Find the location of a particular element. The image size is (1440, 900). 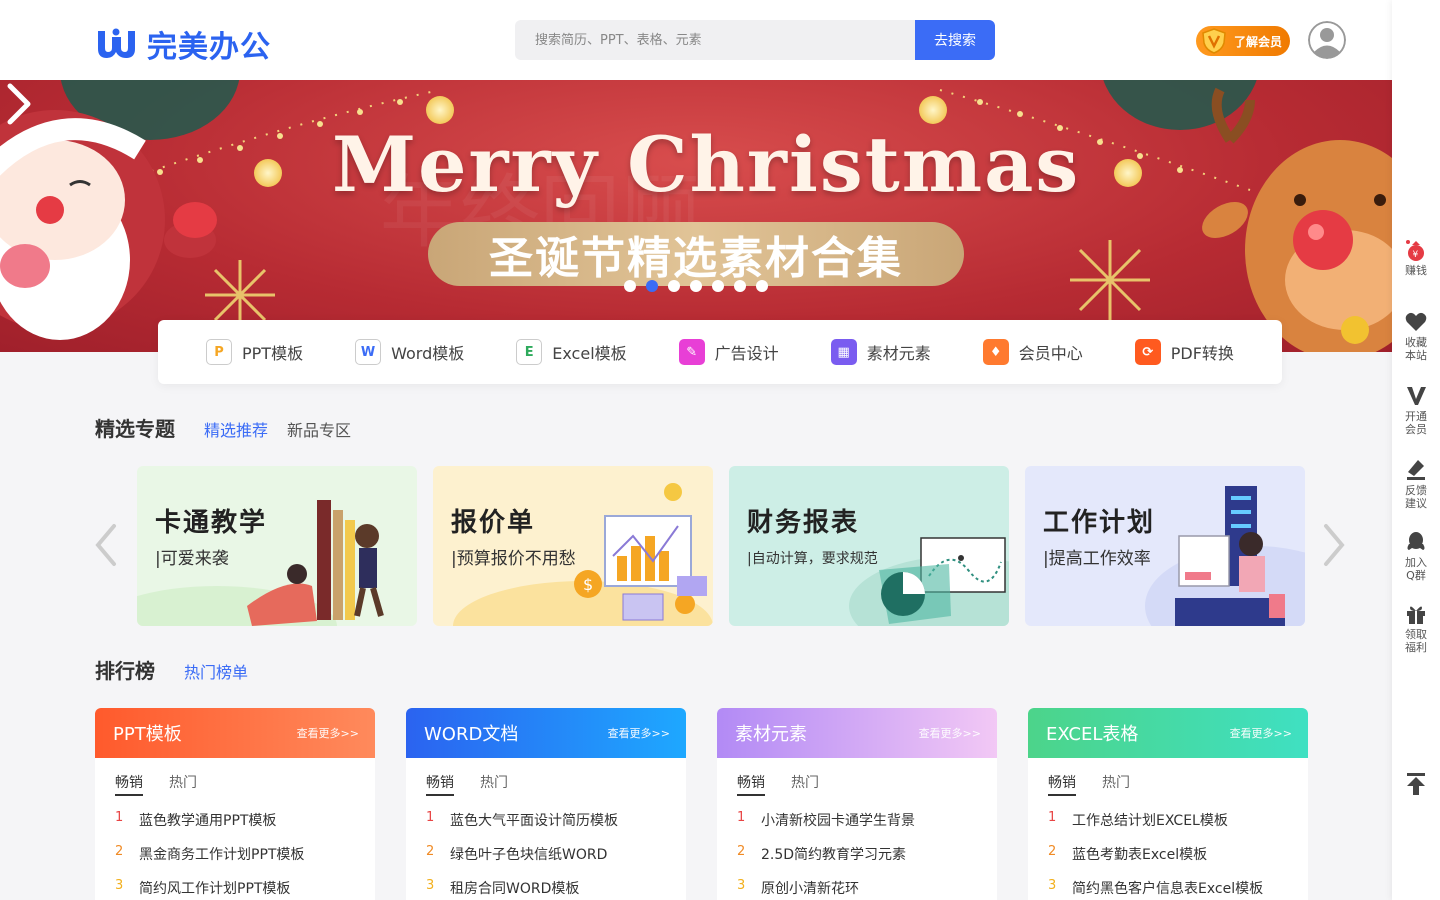

feedback-icon is located at coordinates (1416, 470).